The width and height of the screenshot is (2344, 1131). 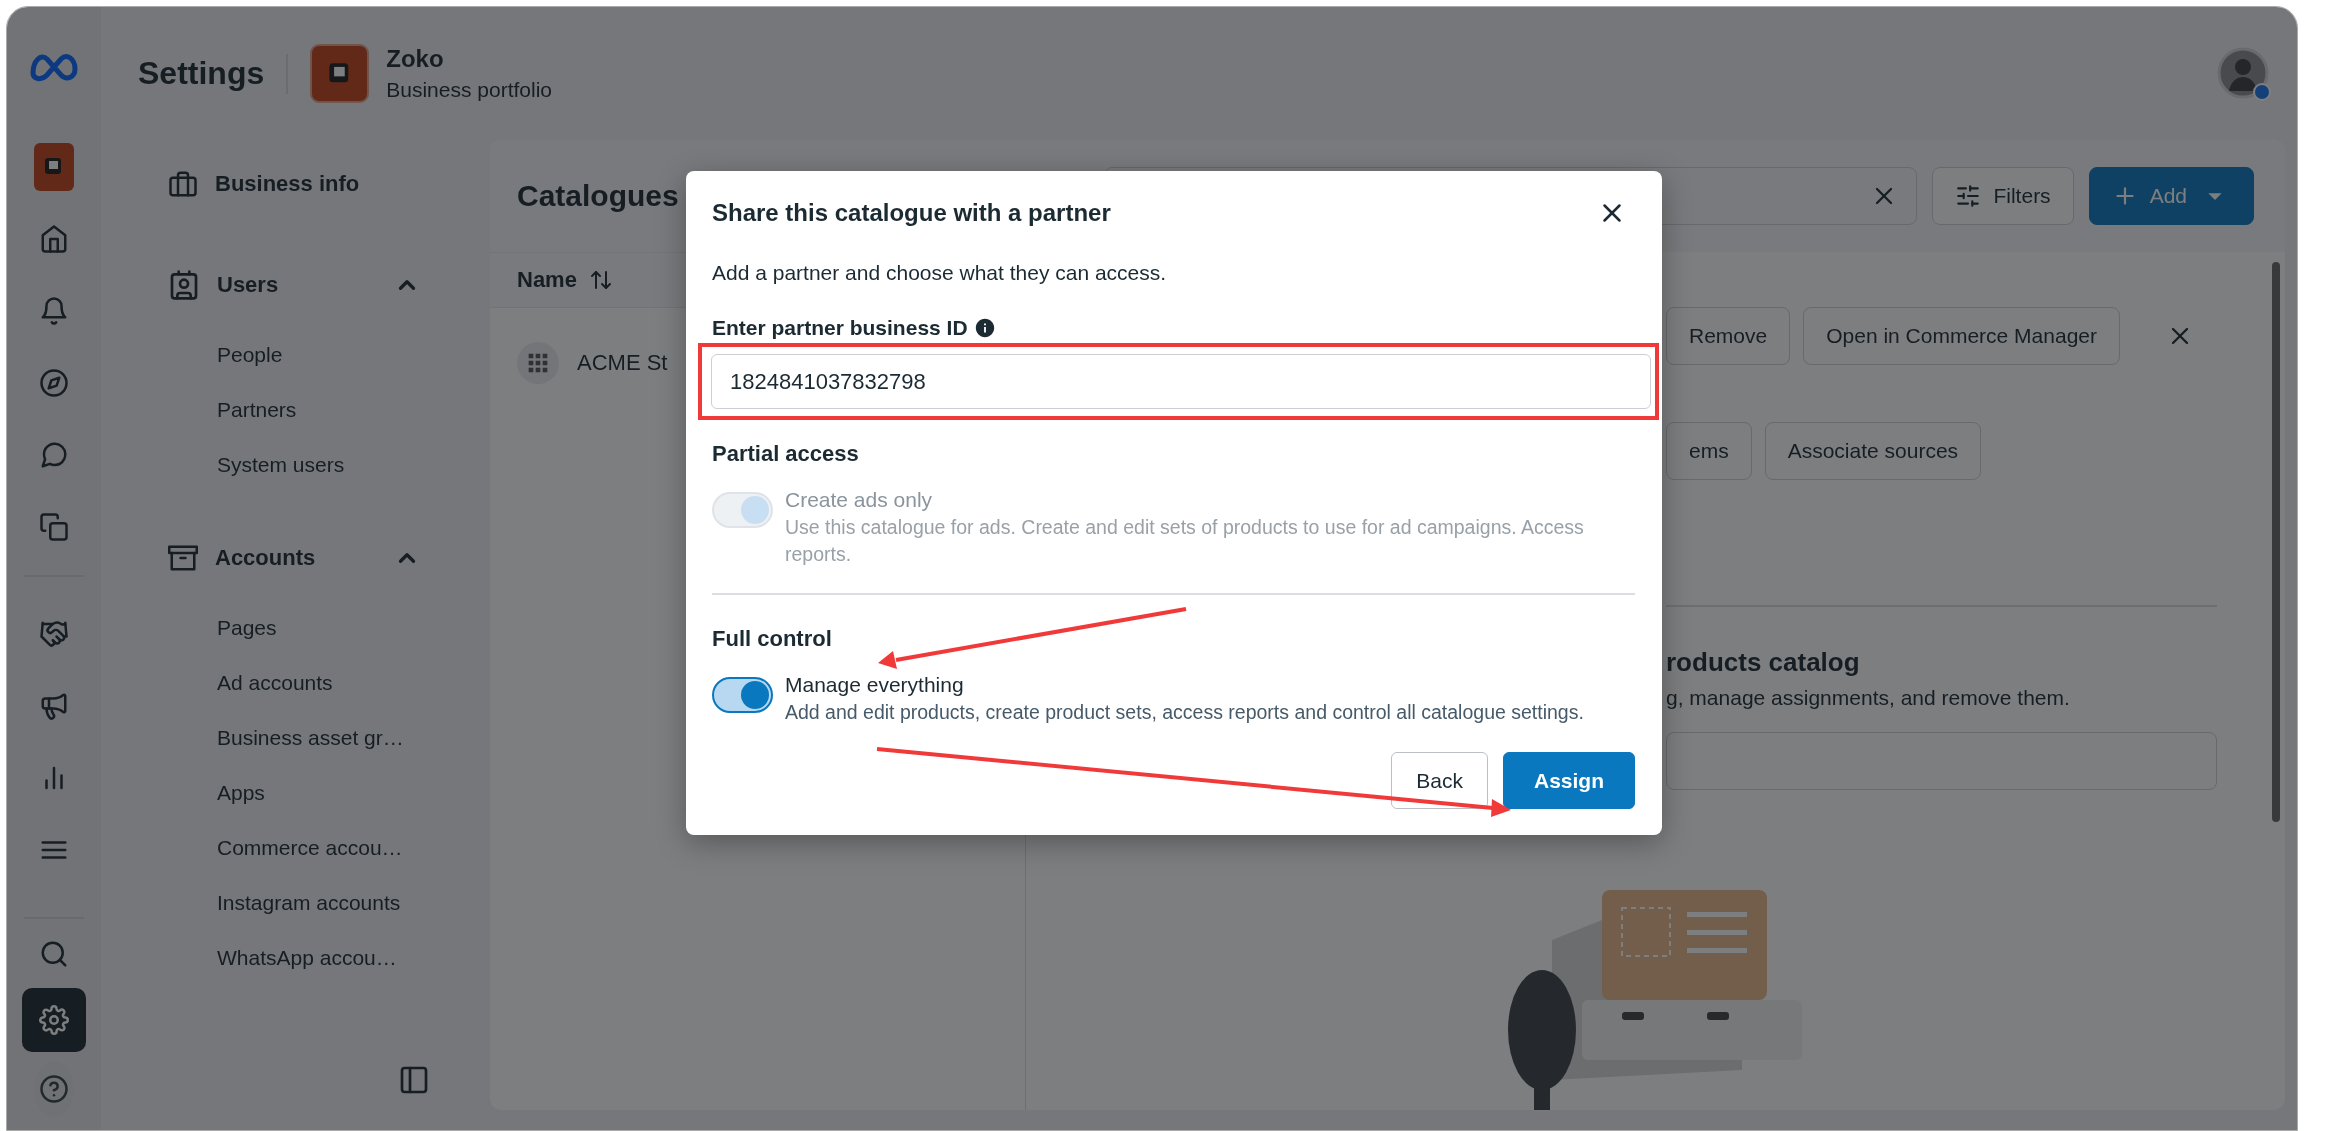 I want to click on section-description: g, manage assignments, and remove them., so click(x=1868, y=698).